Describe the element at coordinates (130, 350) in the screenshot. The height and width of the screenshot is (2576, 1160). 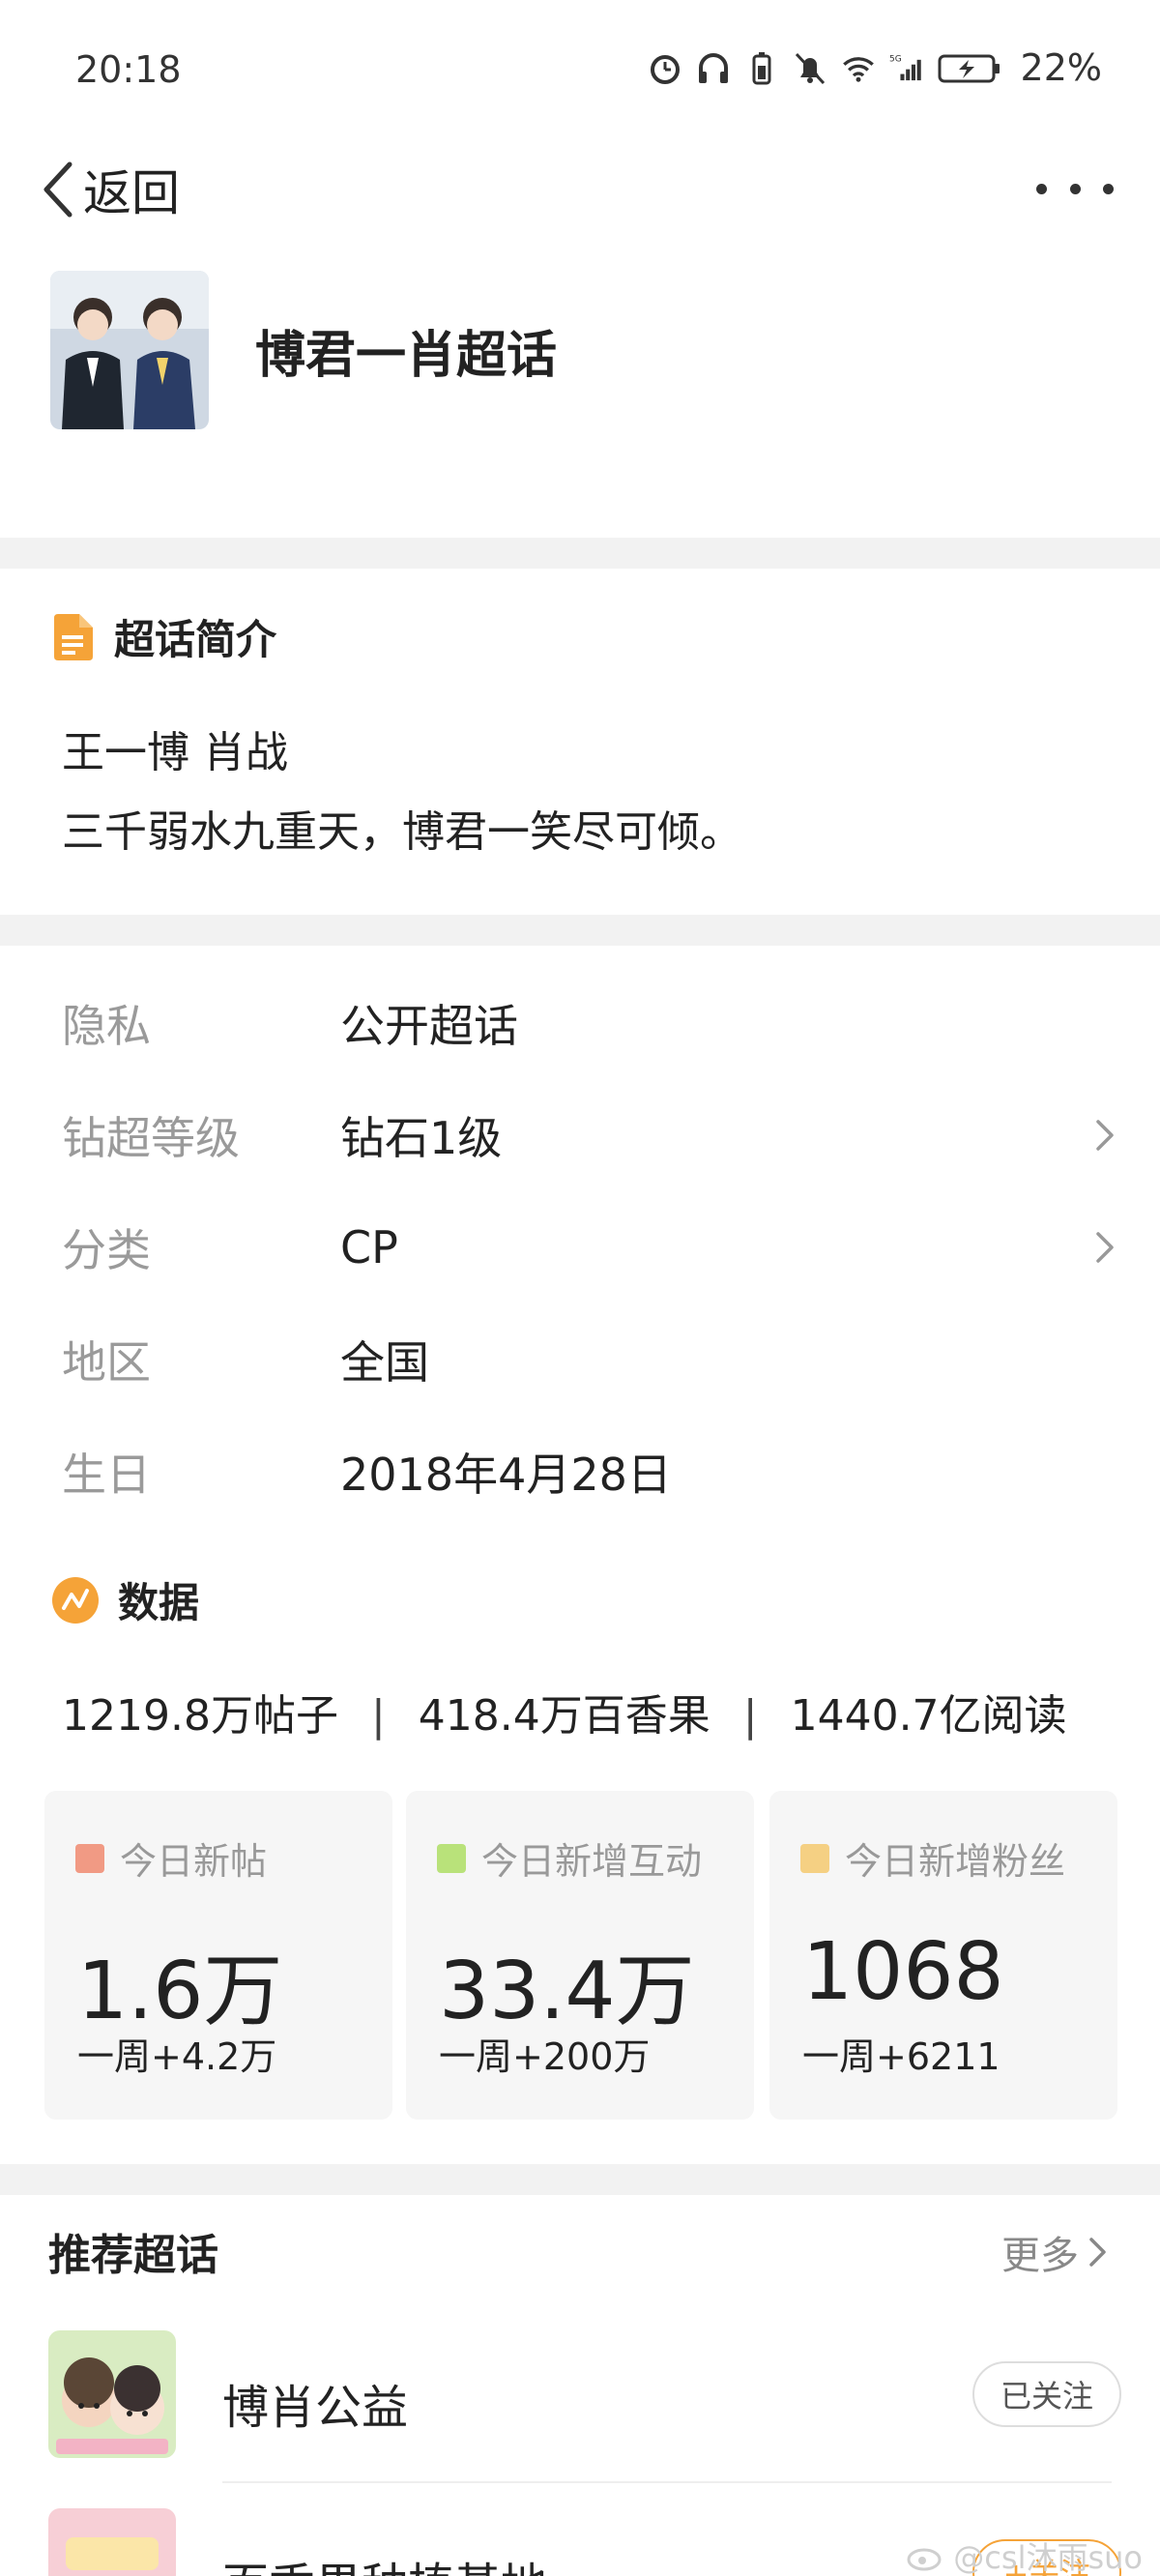
I see `topic-avatar` at that location.